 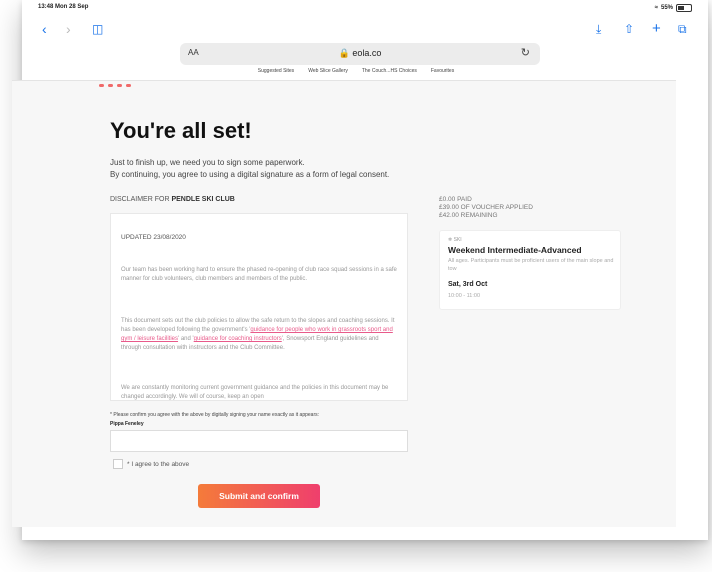 I want to click on site-logo, so click(x=115, y=85).